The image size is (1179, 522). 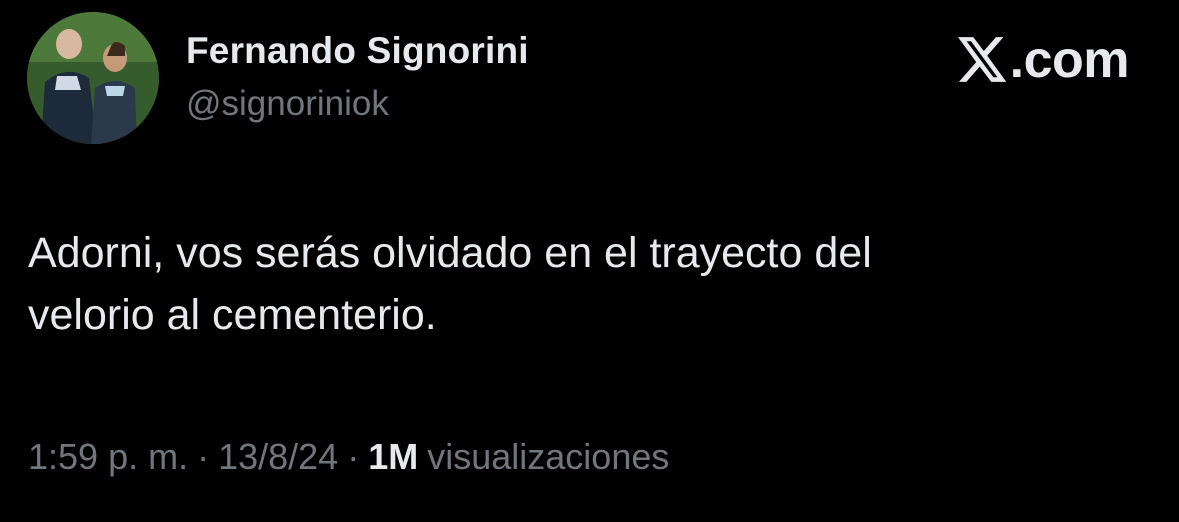 What do you see at coordinates (232, 315) in the screenshot?
I see `tweet-text-line: velorio al cementerio.` at bounding box center [232, 315].